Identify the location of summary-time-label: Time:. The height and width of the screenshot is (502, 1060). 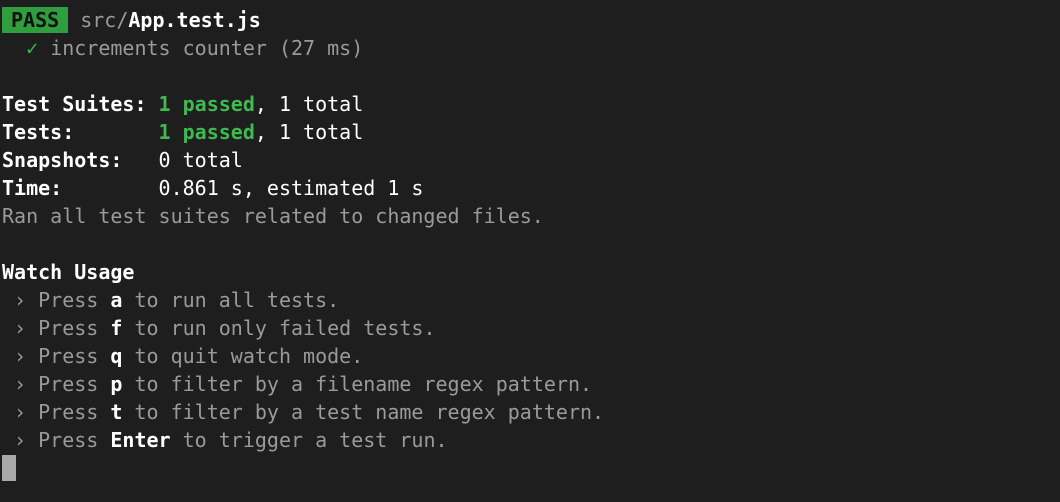
(32, 188).